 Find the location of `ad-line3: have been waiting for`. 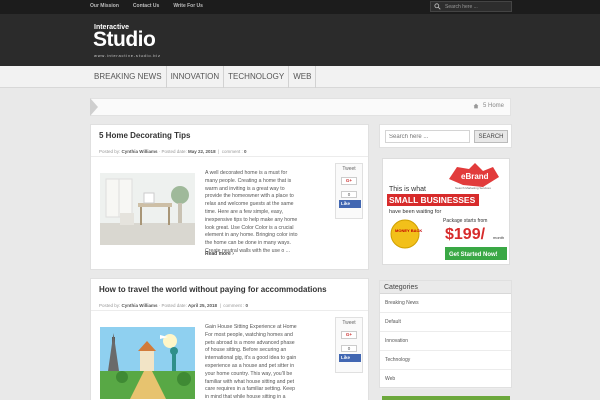

ad-line3: have been waiting for is located at coordinates (415, 212).